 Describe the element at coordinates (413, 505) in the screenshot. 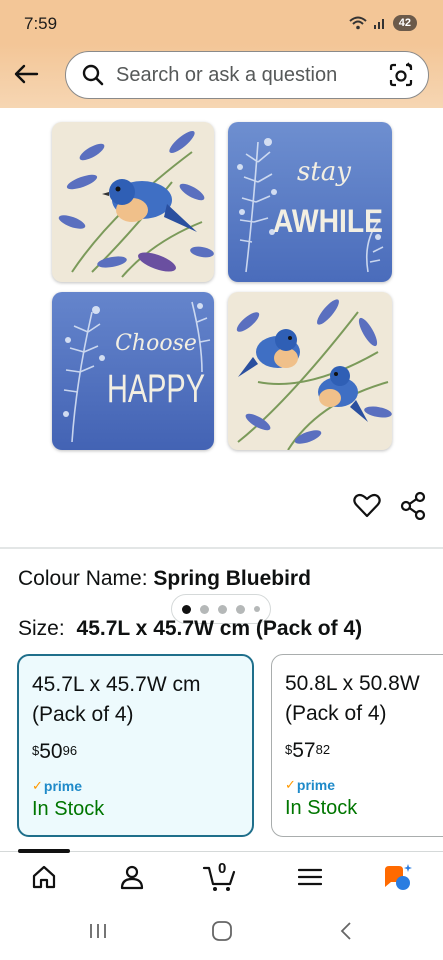

I see `share-icon` at that location.